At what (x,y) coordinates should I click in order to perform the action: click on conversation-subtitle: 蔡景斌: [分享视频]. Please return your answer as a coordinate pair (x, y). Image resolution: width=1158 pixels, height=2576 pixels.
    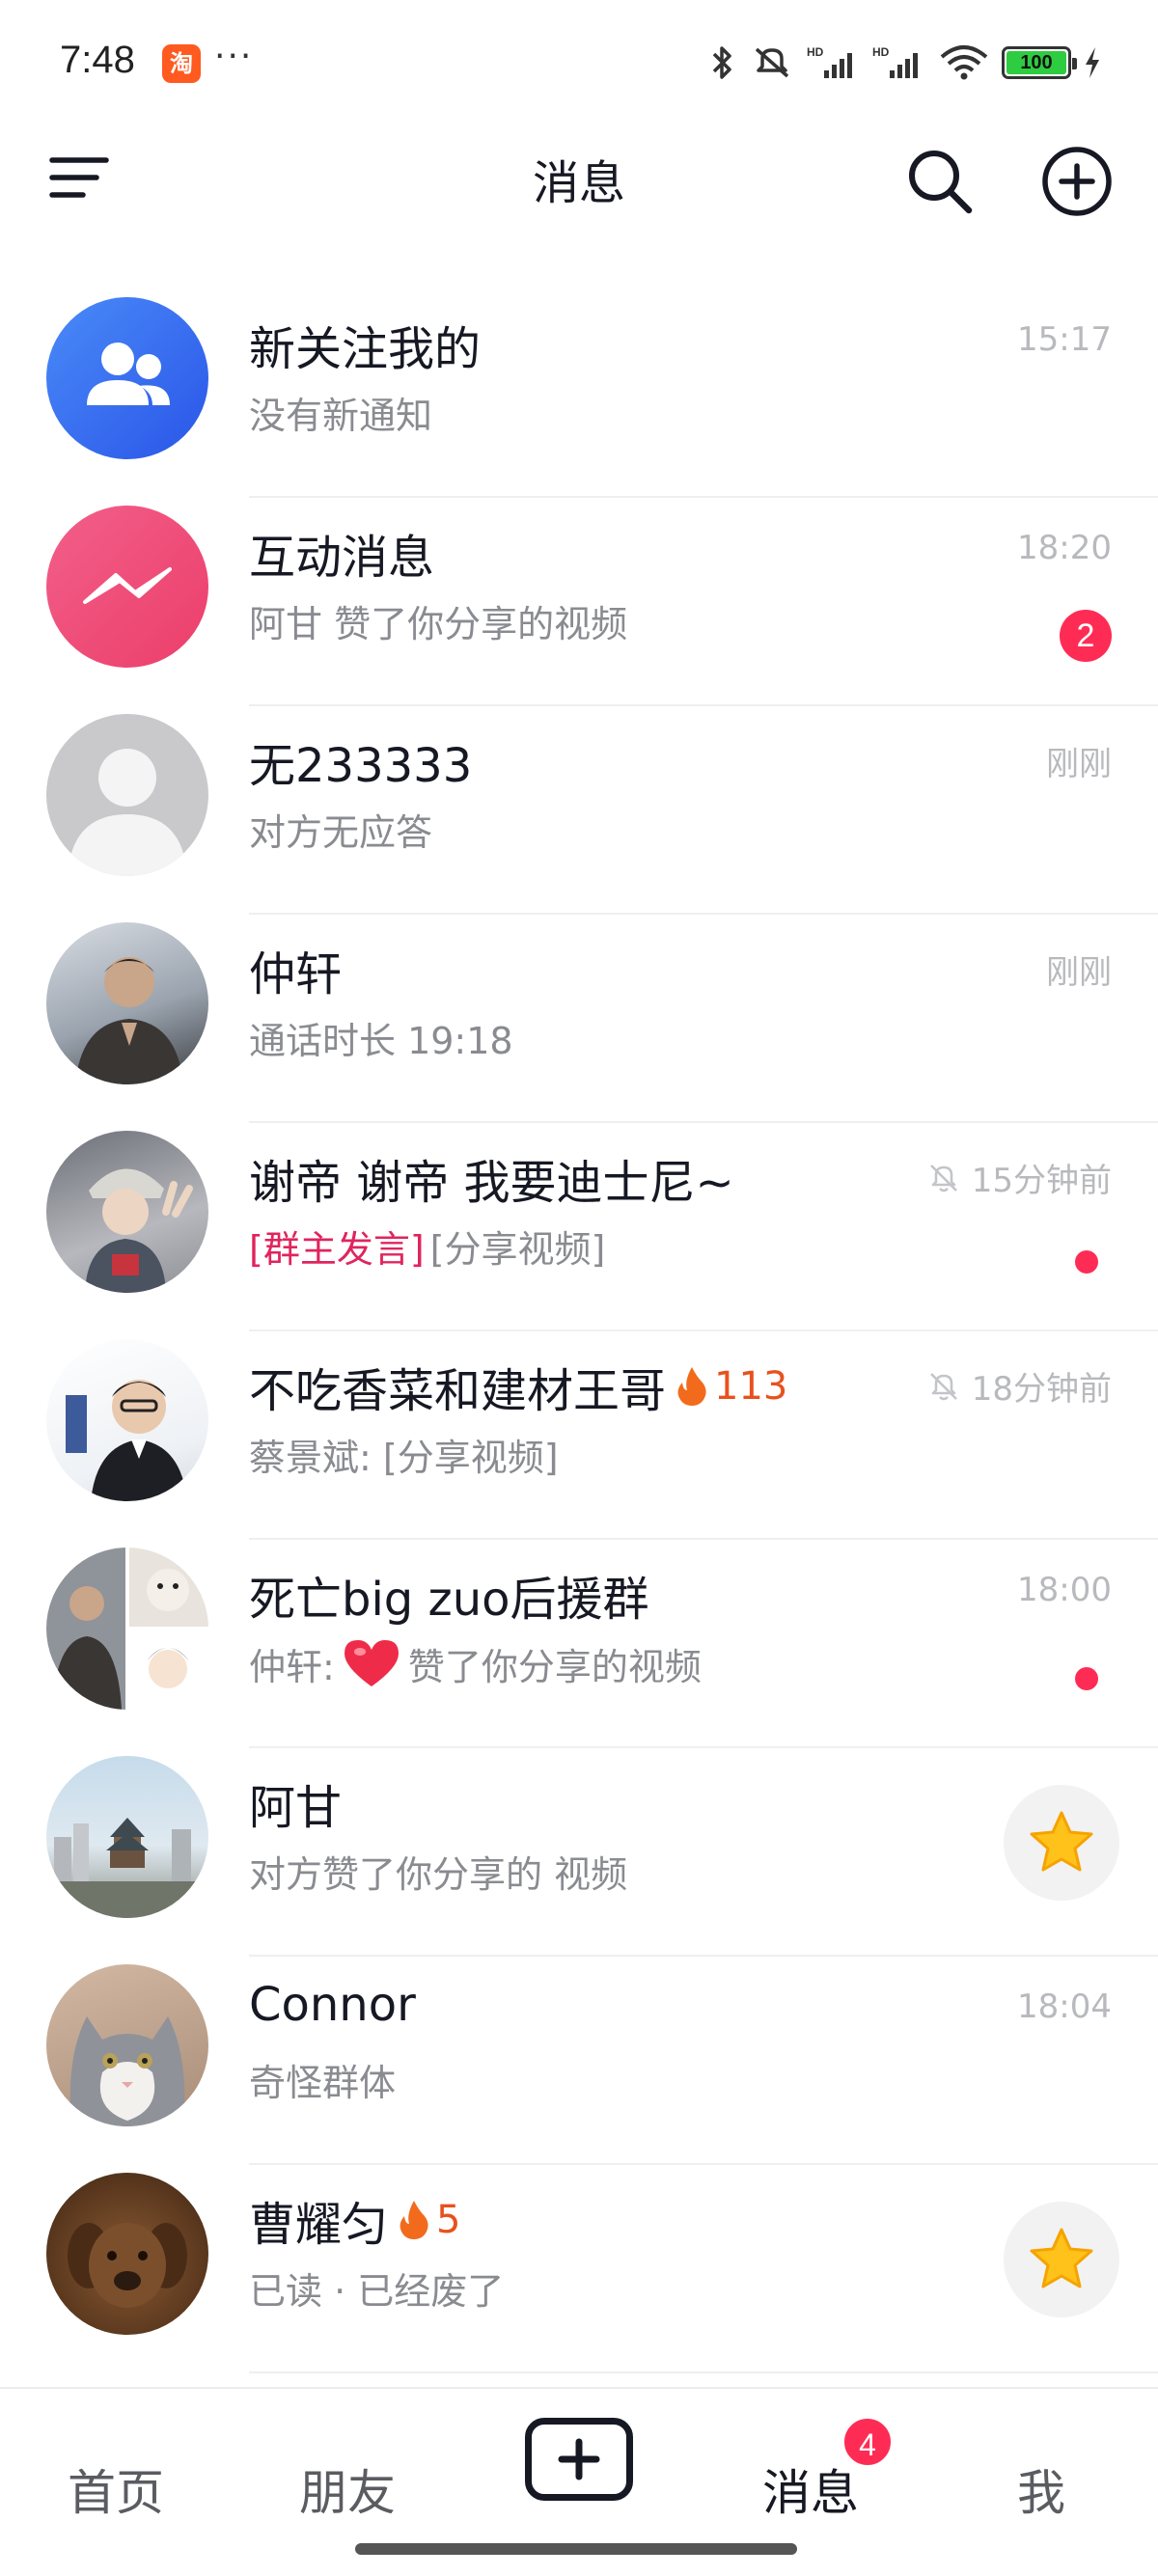
    Looking at the image, I should click on (404, 1458).